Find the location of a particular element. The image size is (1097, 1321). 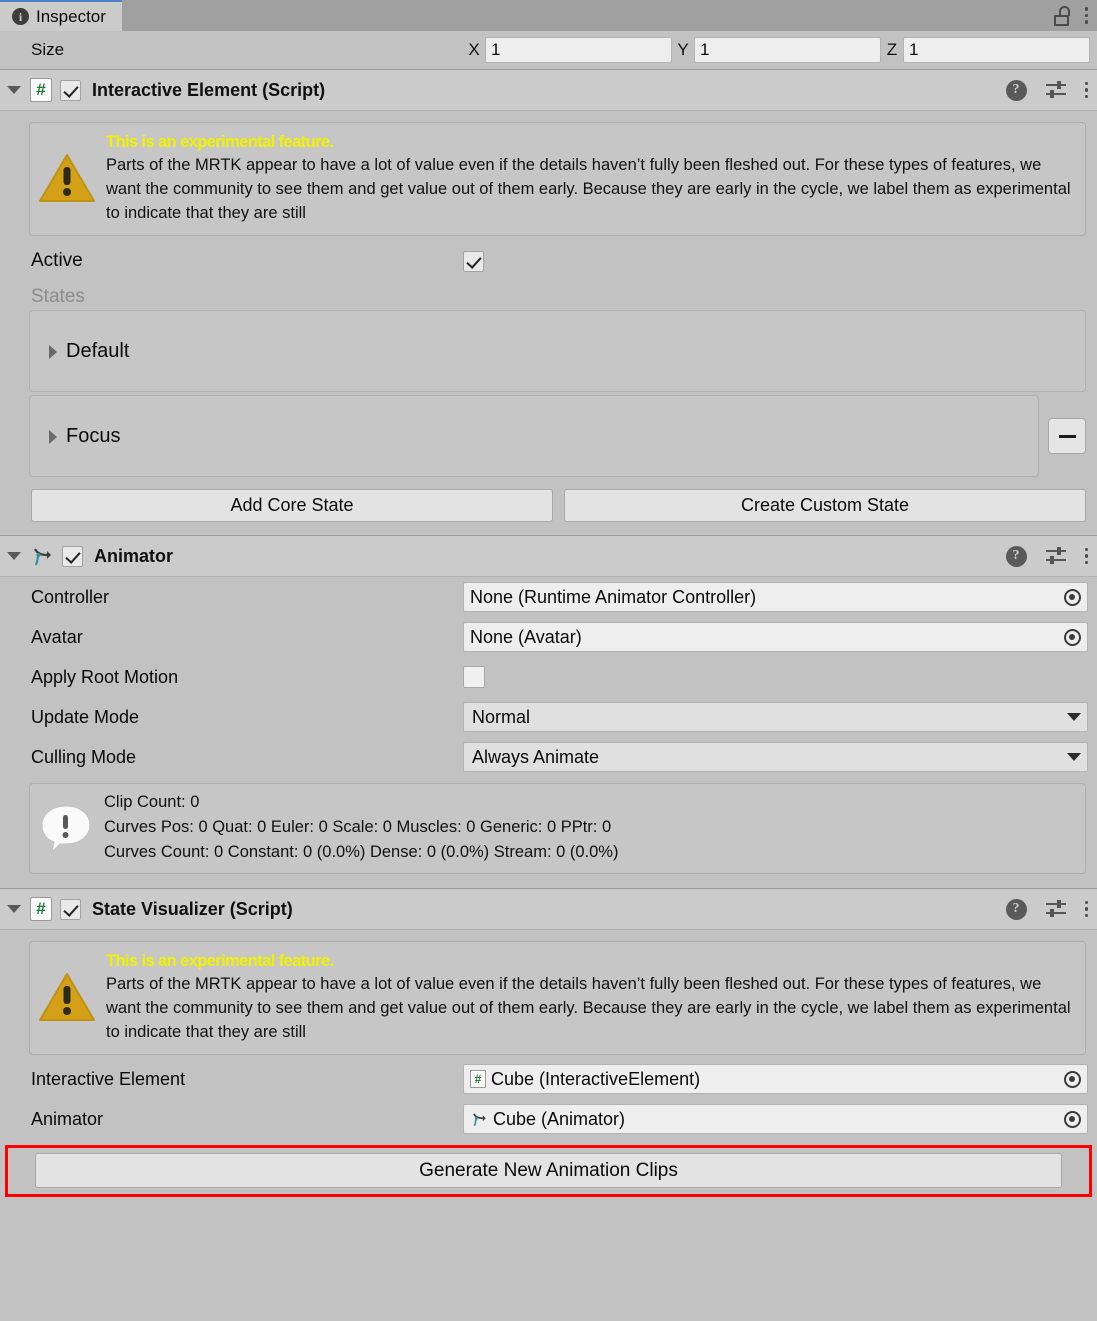

state-foldout-focus: Focus is located at coordinates (534, 436).